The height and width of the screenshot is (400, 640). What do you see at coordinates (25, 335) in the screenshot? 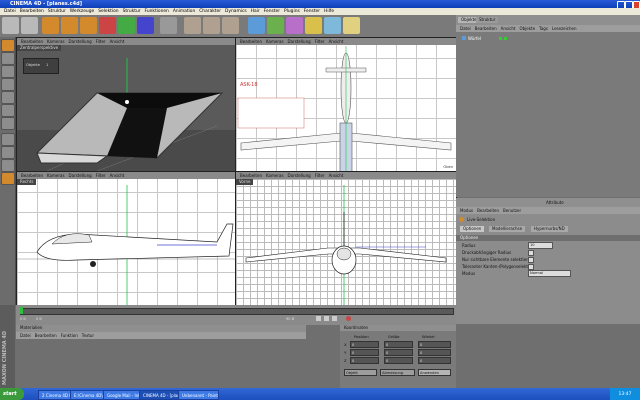
I see `mat-menu-file: Datei` at bounding box center [25, 335].